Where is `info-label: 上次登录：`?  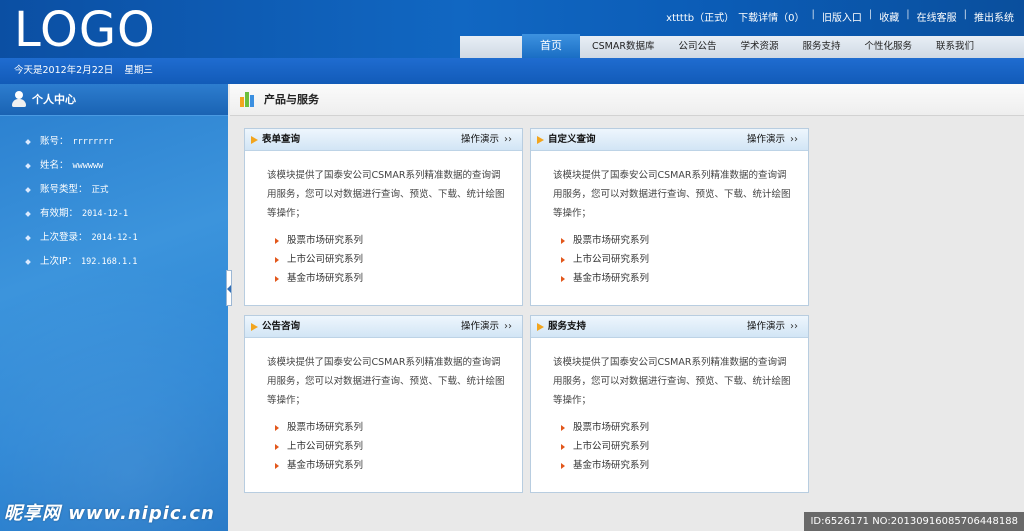
info-label: 上次登录： is located at coordinates (64, 237).